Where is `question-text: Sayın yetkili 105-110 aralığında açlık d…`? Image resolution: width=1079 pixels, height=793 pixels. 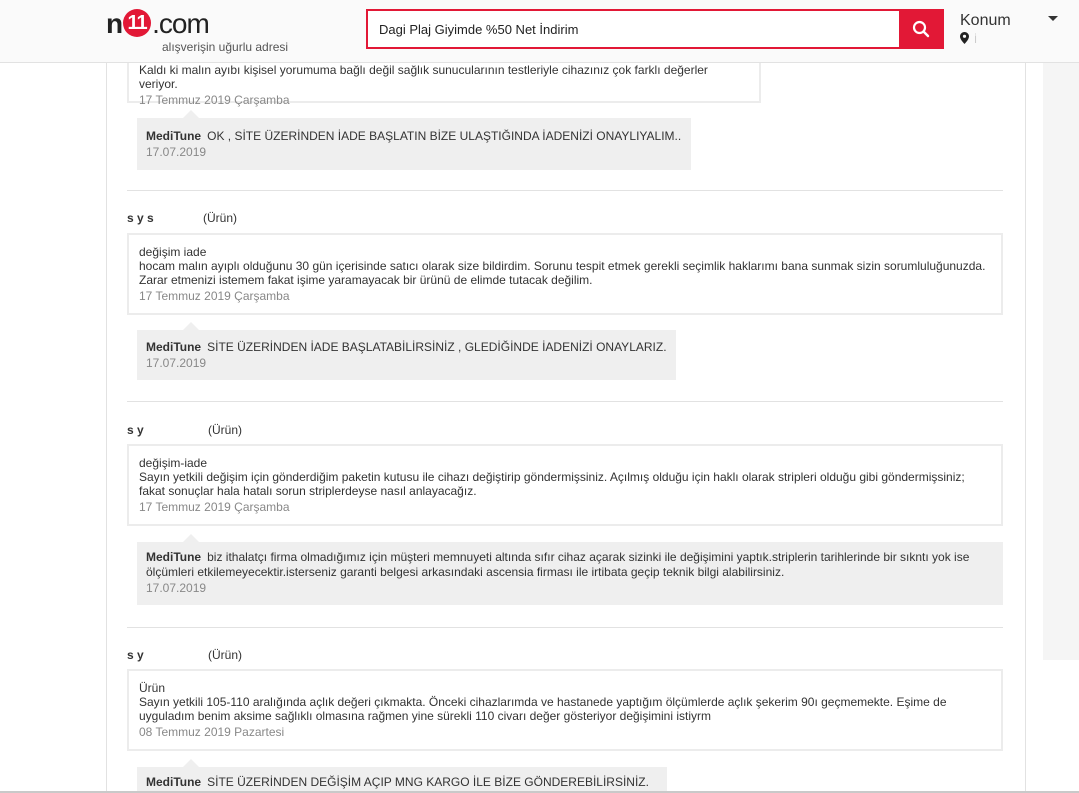
question-text: Sayın yetkili 105-110 aralığında açlık d… is located at coordinates (543, 709).